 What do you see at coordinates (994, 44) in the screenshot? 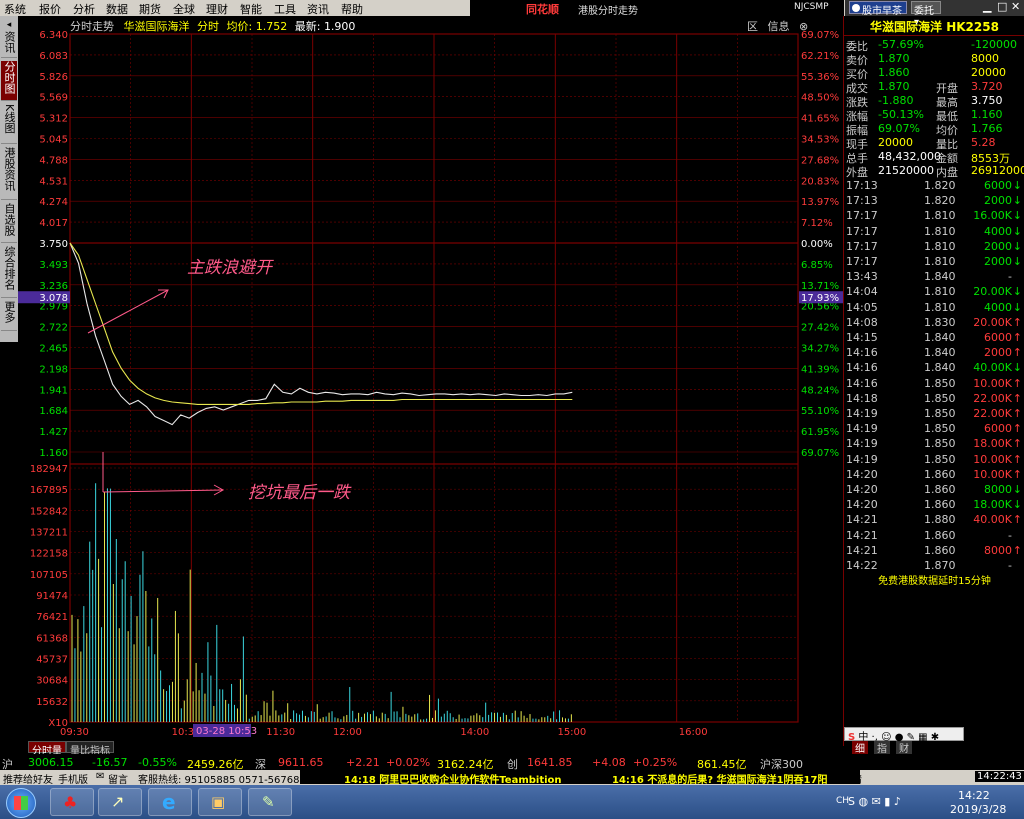
I see `quote-value-2: -120000` at bounding box center [994, 44].